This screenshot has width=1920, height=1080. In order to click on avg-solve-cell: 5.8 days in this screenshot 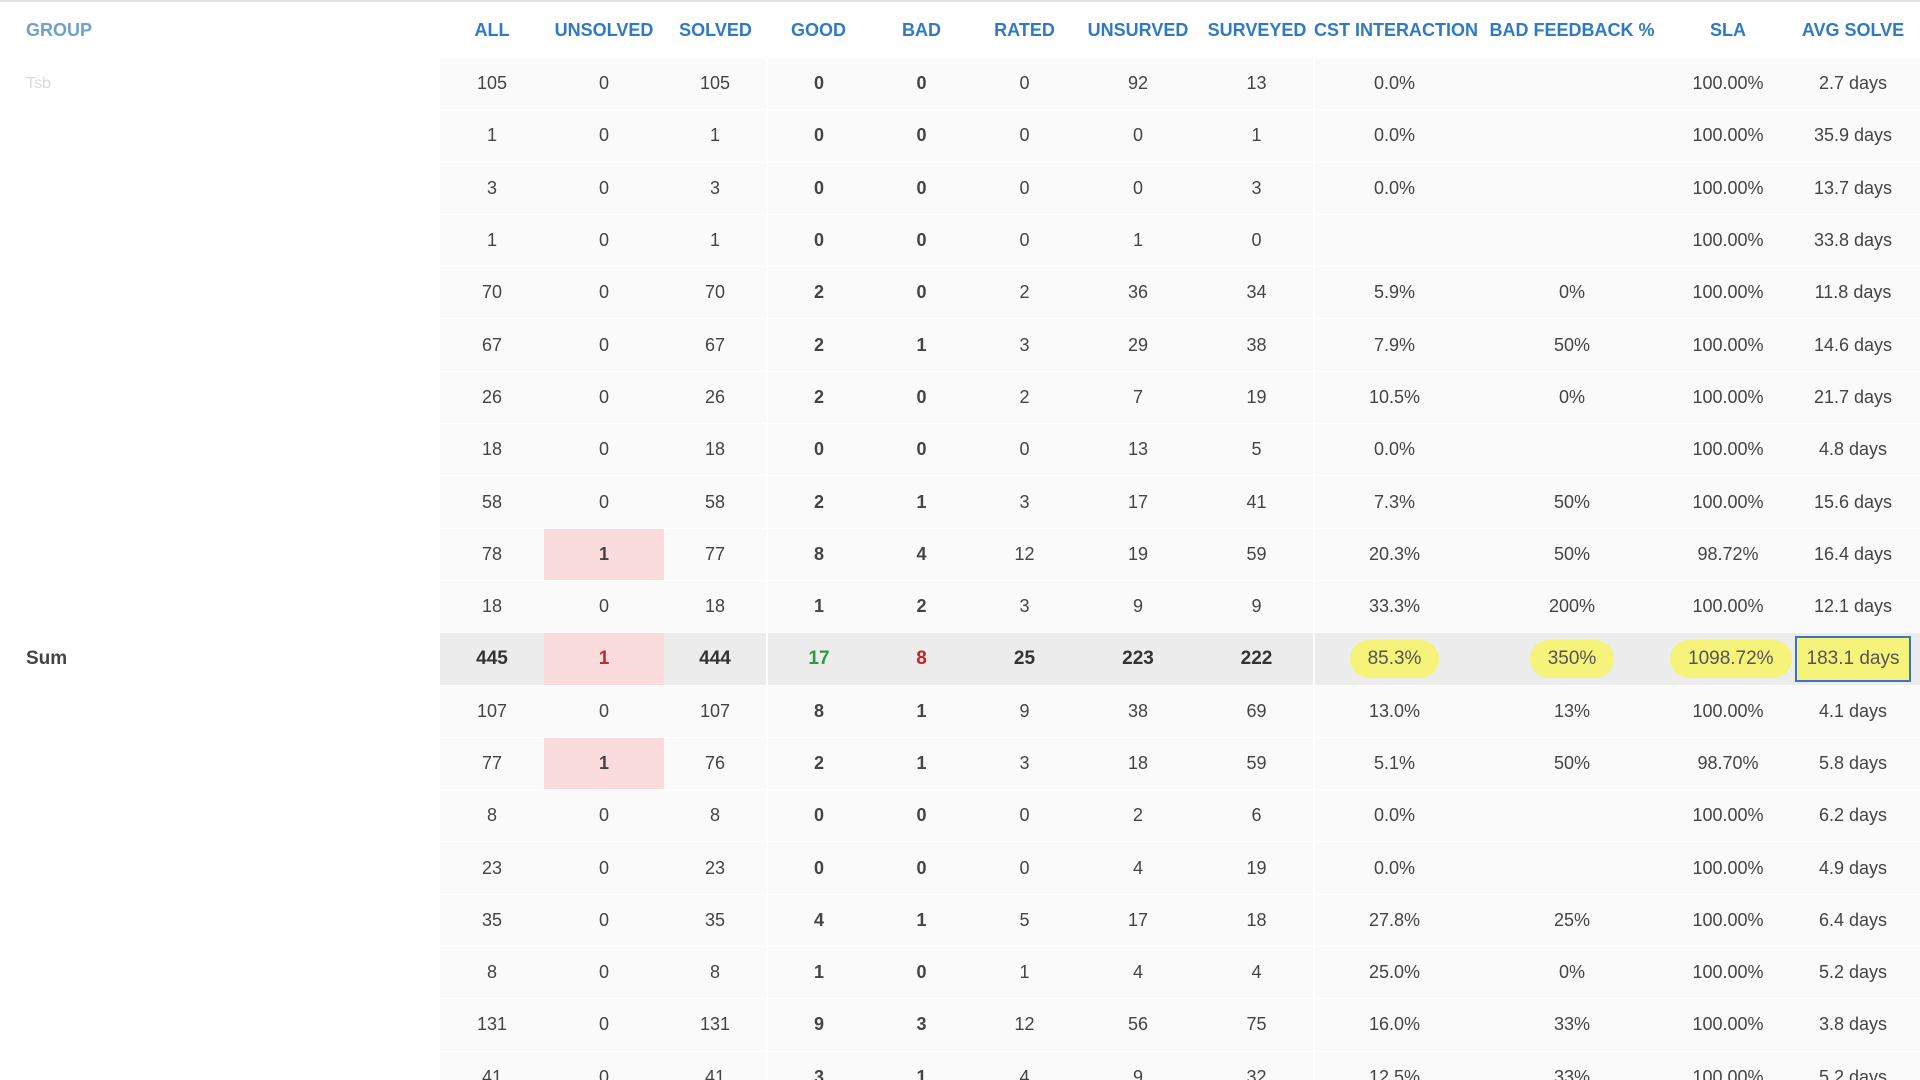, I will do `click(1853, 764)`.